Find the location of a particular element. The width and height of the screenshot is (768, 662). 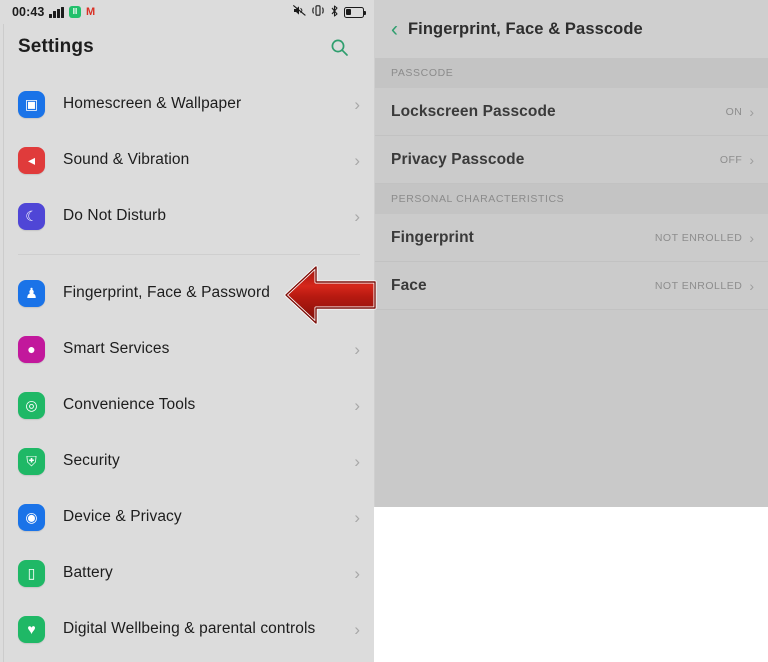

settings-row: ▯ Battery › is located at coordinates (187, 573).